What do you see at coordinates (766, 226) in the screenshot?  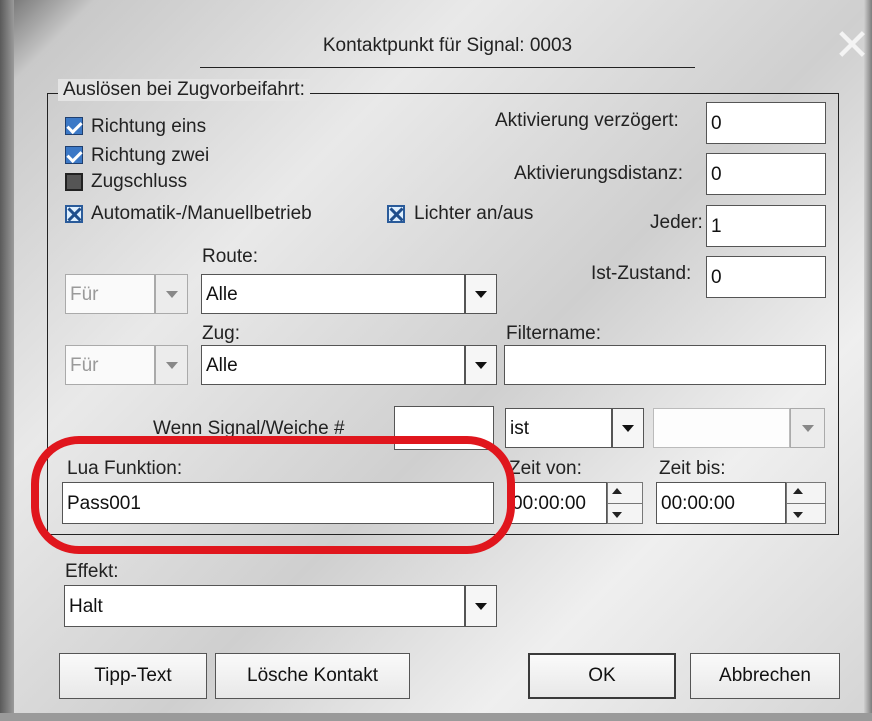 I see `every-input: 1` at bounding box center [766, 226].